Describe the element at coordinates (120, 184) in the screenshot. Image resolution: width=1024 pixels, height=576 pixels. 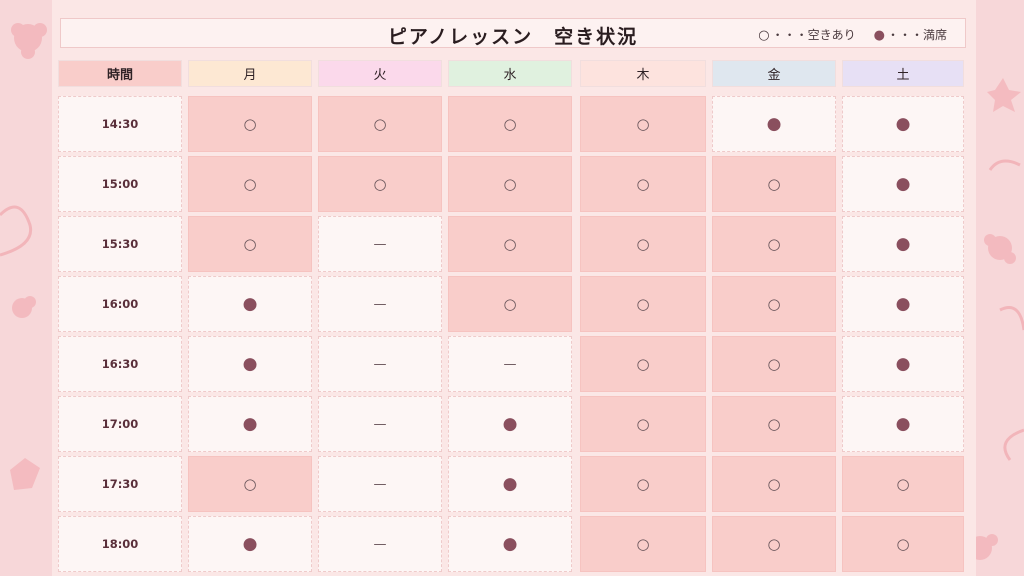
I see `time-cell: 15:00` at that location.